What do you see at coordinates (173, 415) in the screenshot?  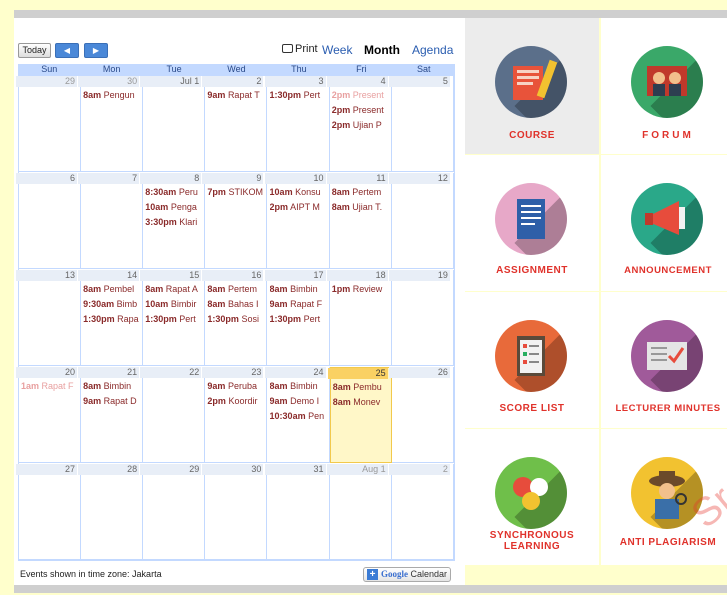 I see `day-cell: 22` at bounding box center [173, 415].